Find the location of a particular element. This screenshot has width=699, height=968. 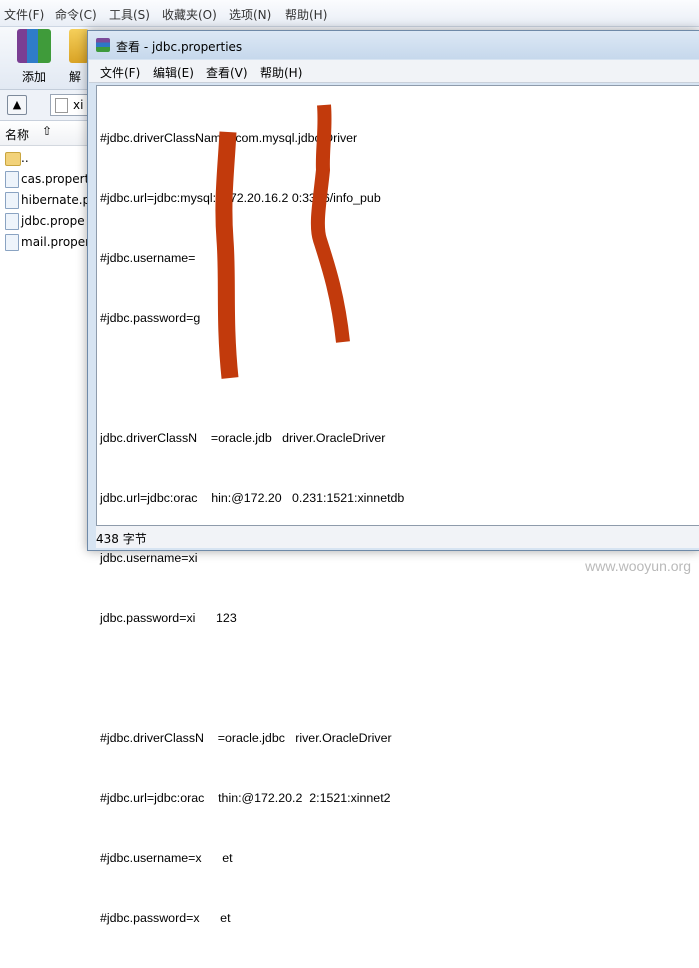

list-item: cas.propert is located at coordinates (46, 179).